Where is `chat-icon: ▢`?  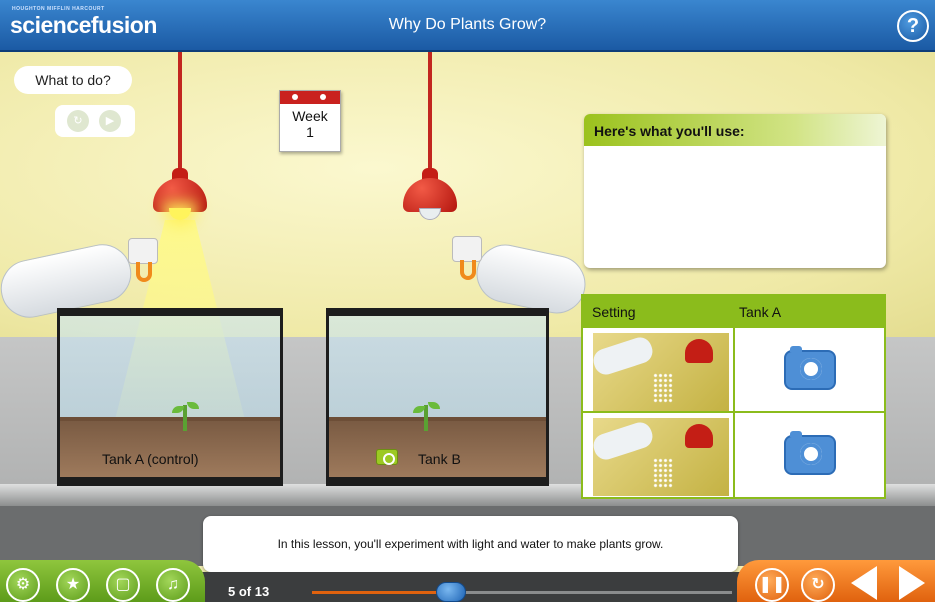 chat-icon: ▢ is located at coordinates (123, 585).